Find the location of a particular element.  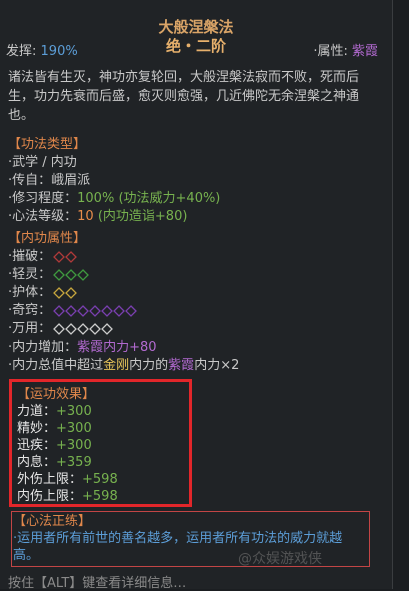

effect-rate: 发挥: 190% is located at coordinates (42, 49).